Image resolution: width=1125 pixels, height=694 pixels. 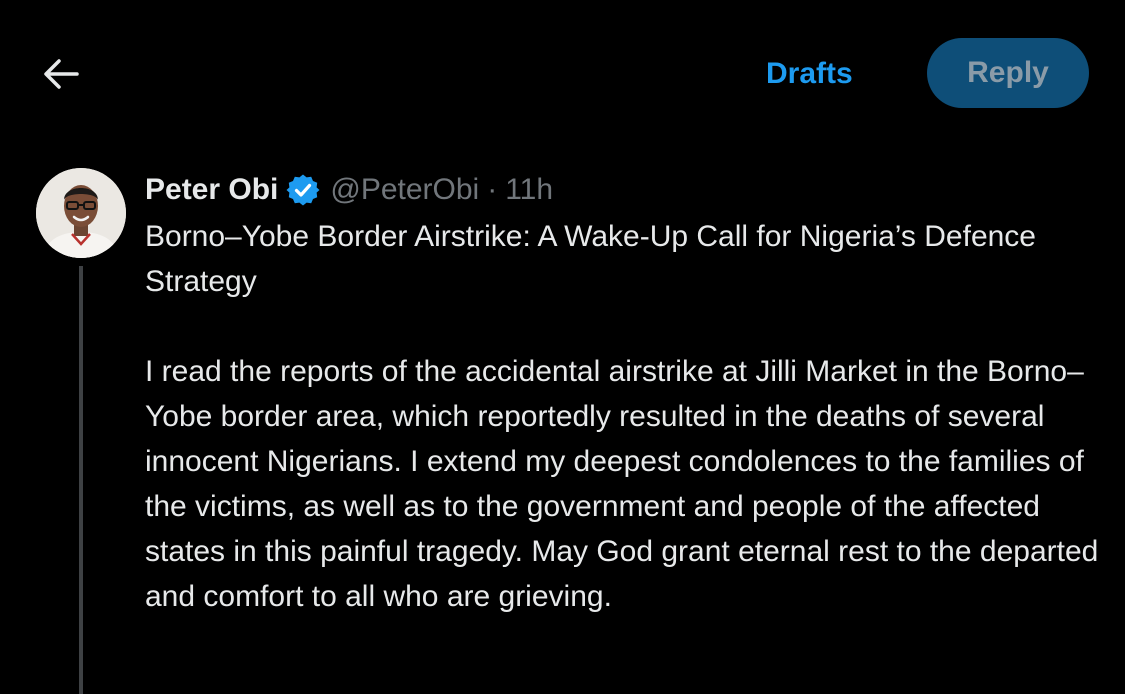 I want to click on avatar-photo, so click(x=81, y=213).